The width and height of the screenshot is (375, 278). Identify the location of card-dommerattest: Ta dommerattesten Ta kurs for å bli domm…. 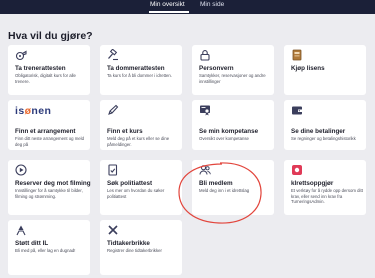
(141, 70).